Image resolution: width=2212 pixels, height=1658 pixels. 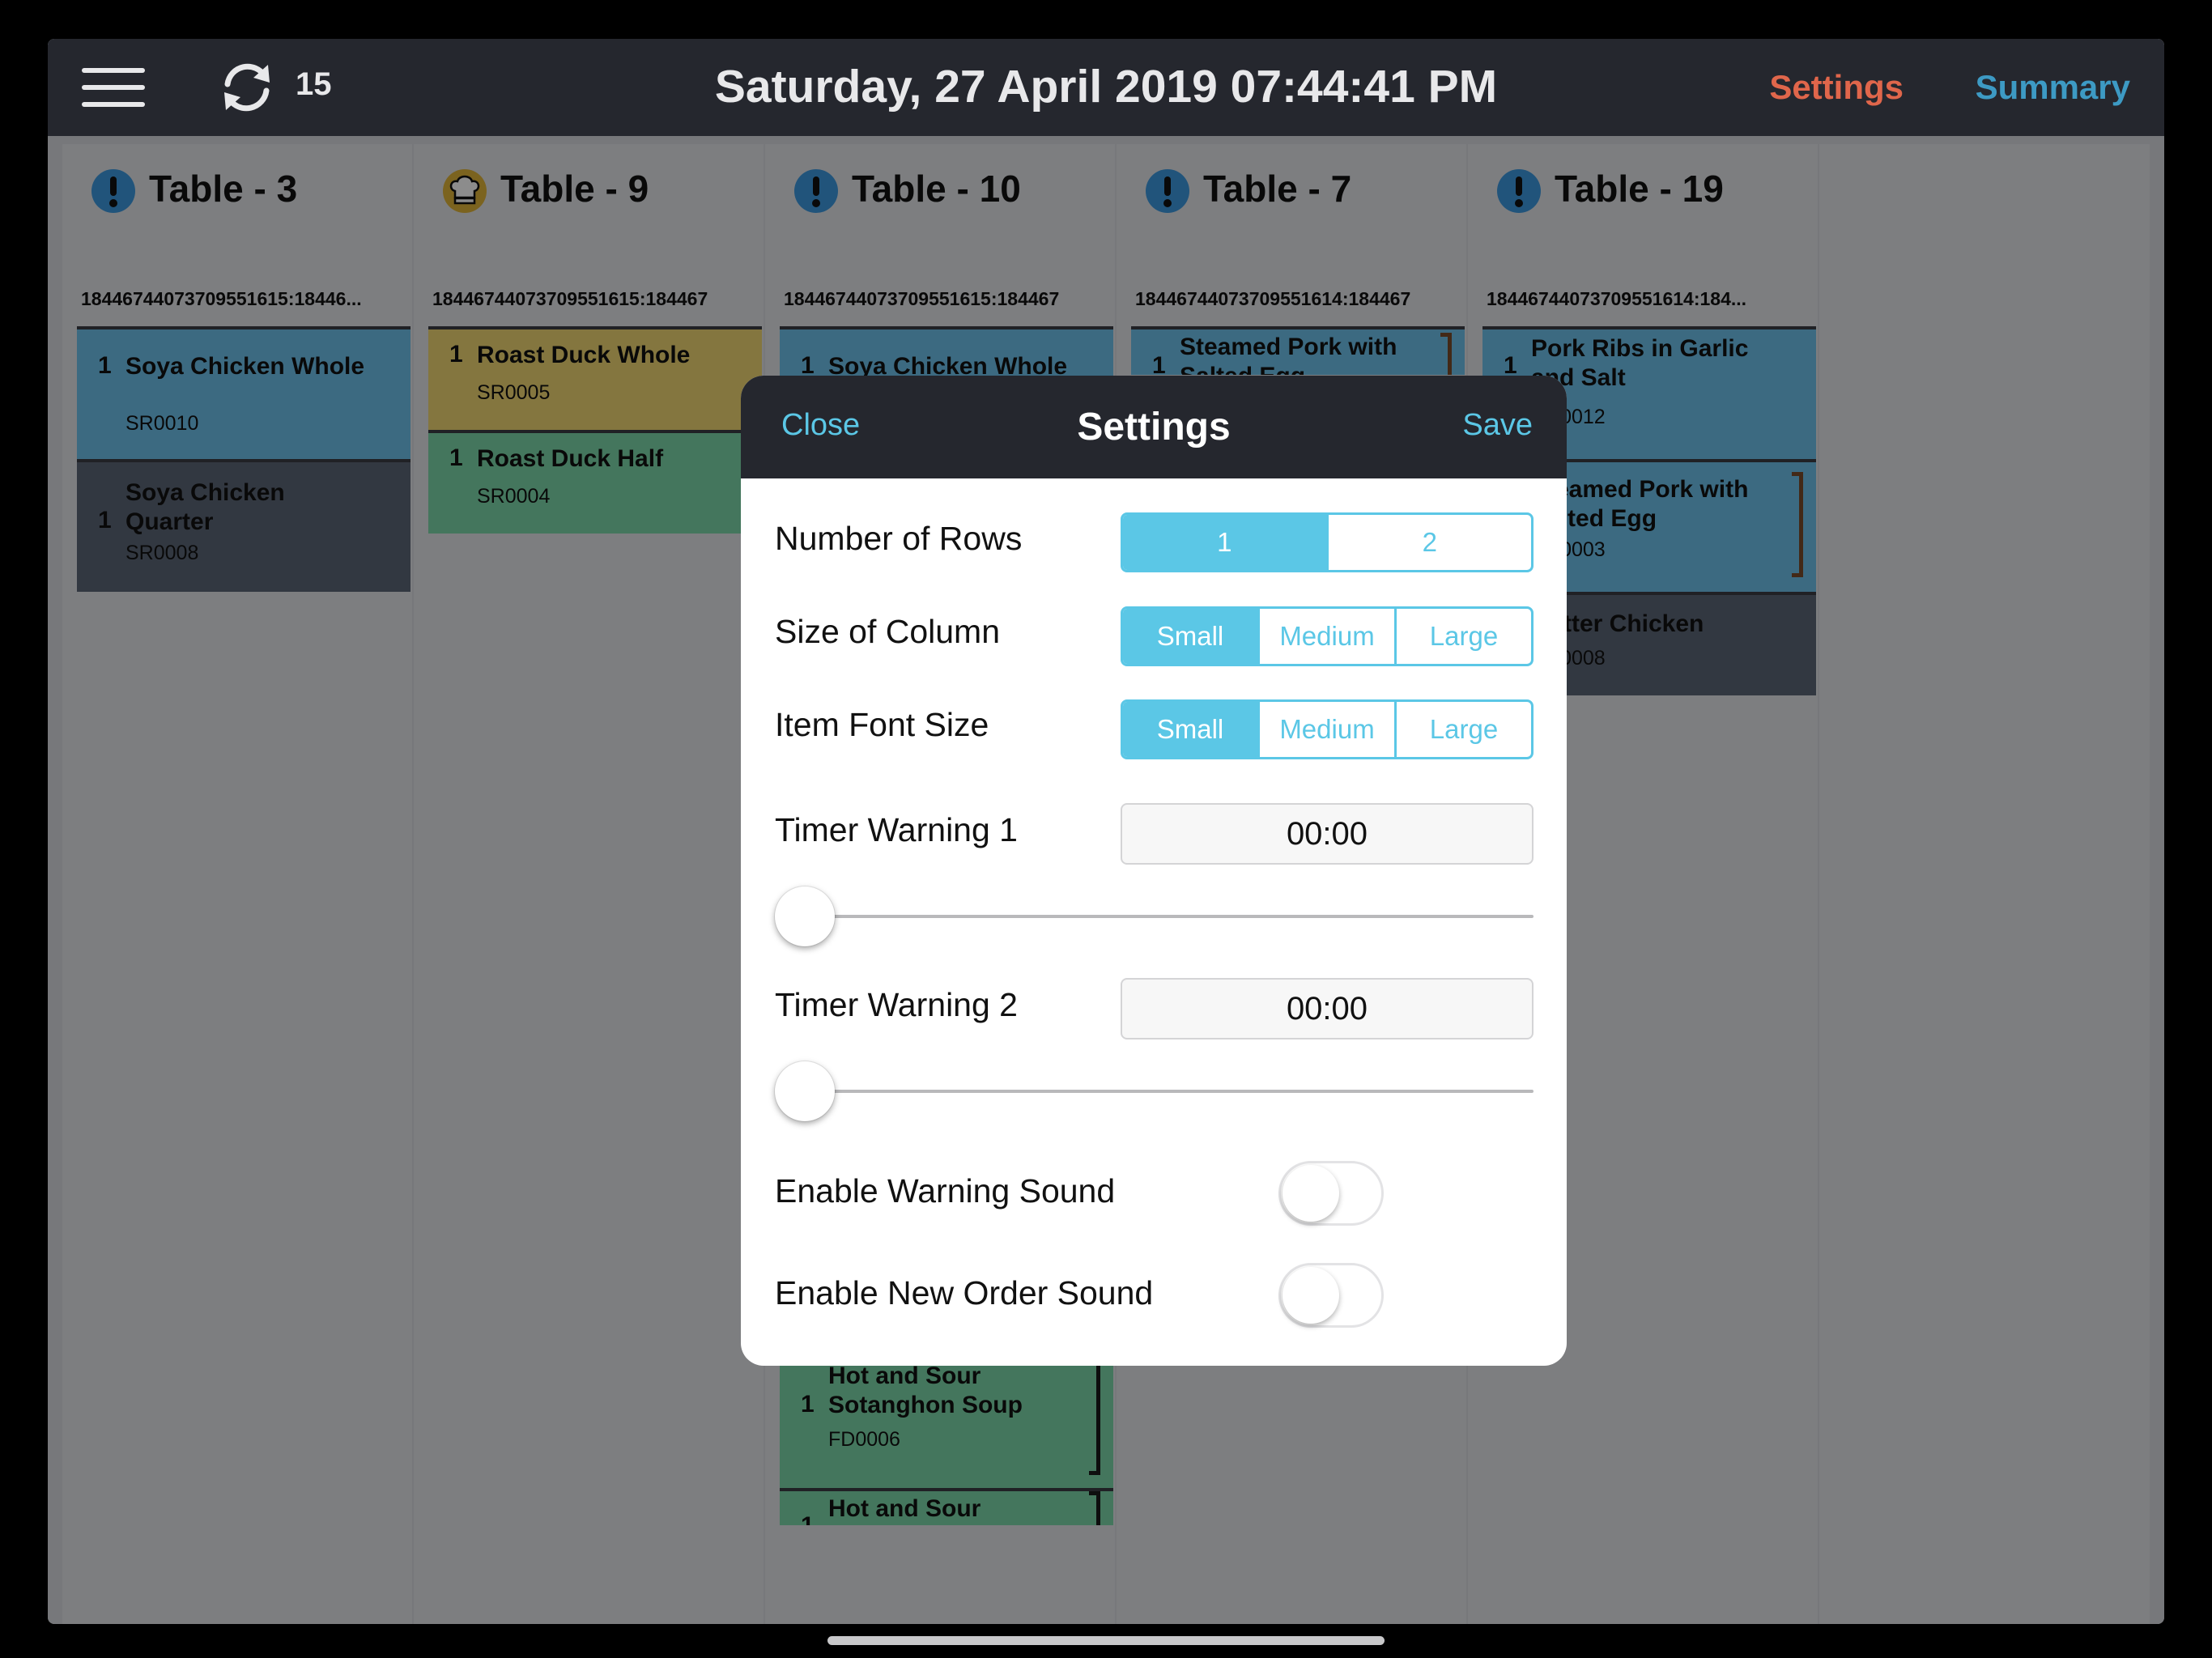 What do you see at coordinates (1463, 636) in the screenshot?
I see `column-size-large: Large` at bounding box center [1463, 636].